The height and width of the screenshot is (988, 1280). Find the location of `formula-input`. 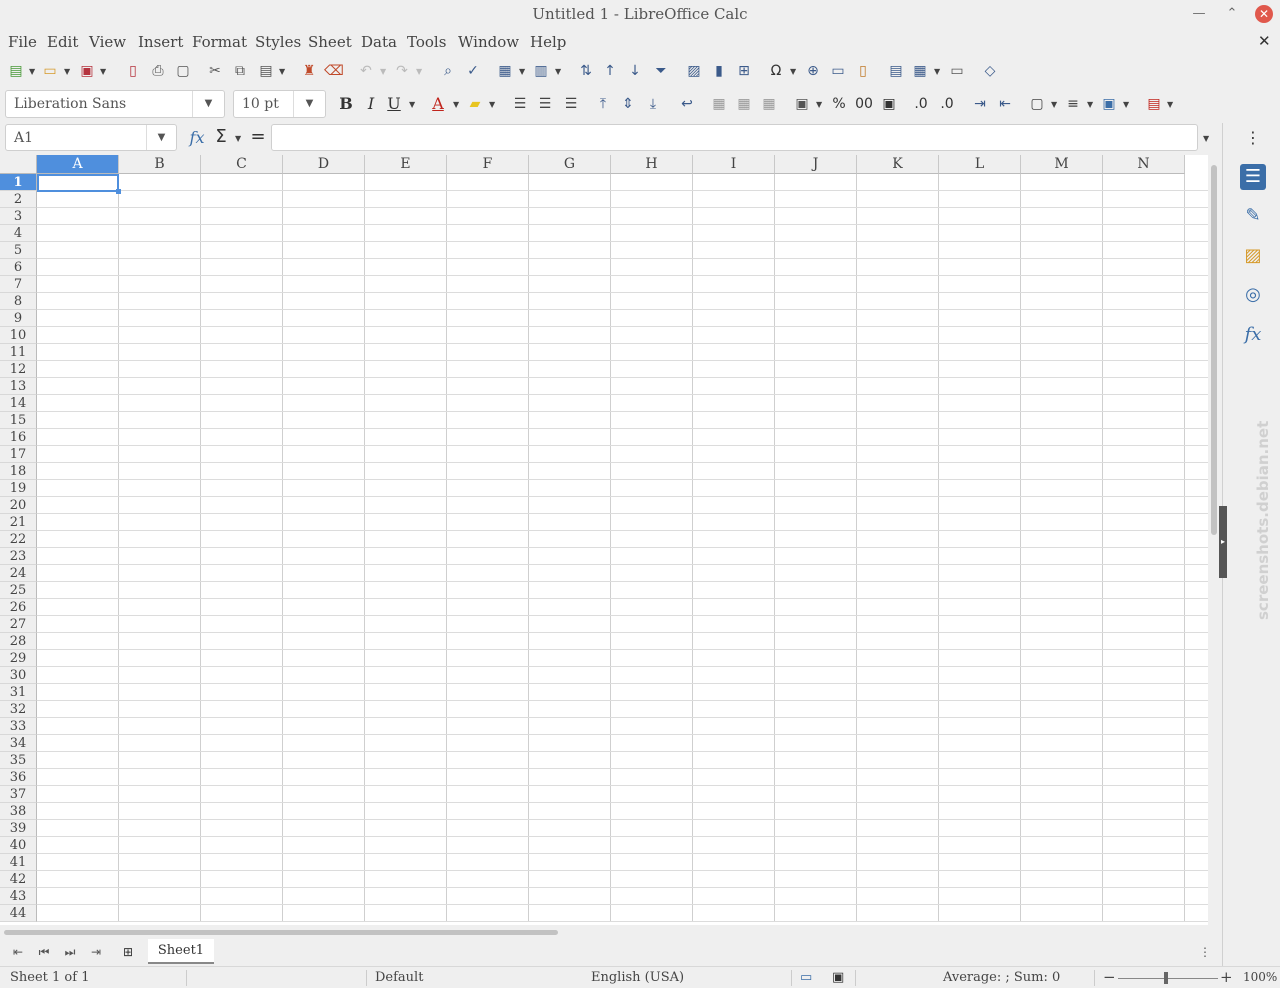

formula-input is located at coordinates (734, 137).